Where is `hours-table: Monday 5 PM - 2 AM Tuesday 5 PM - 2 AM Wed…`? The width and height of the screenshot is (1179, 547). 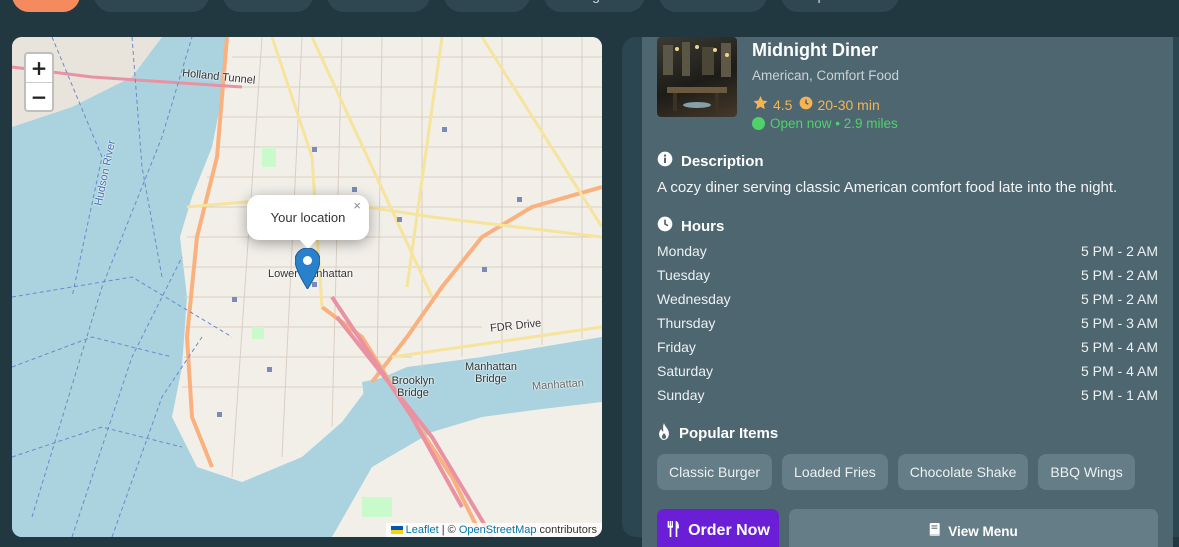
hours-table: Monday 5 PM - 2 AM Tuesday 5 PM - 2 AM Wed… is located at coordinates (907, 327).